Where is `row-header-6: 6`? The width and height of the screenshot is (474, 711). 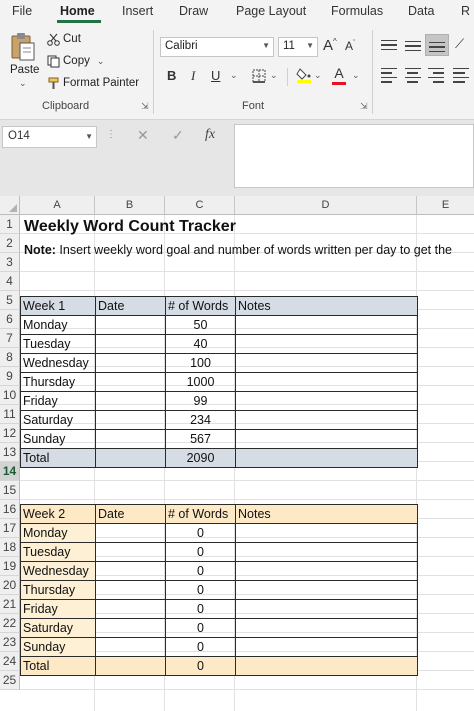 row-header-6: 6 is located at coordinates (10, 319).